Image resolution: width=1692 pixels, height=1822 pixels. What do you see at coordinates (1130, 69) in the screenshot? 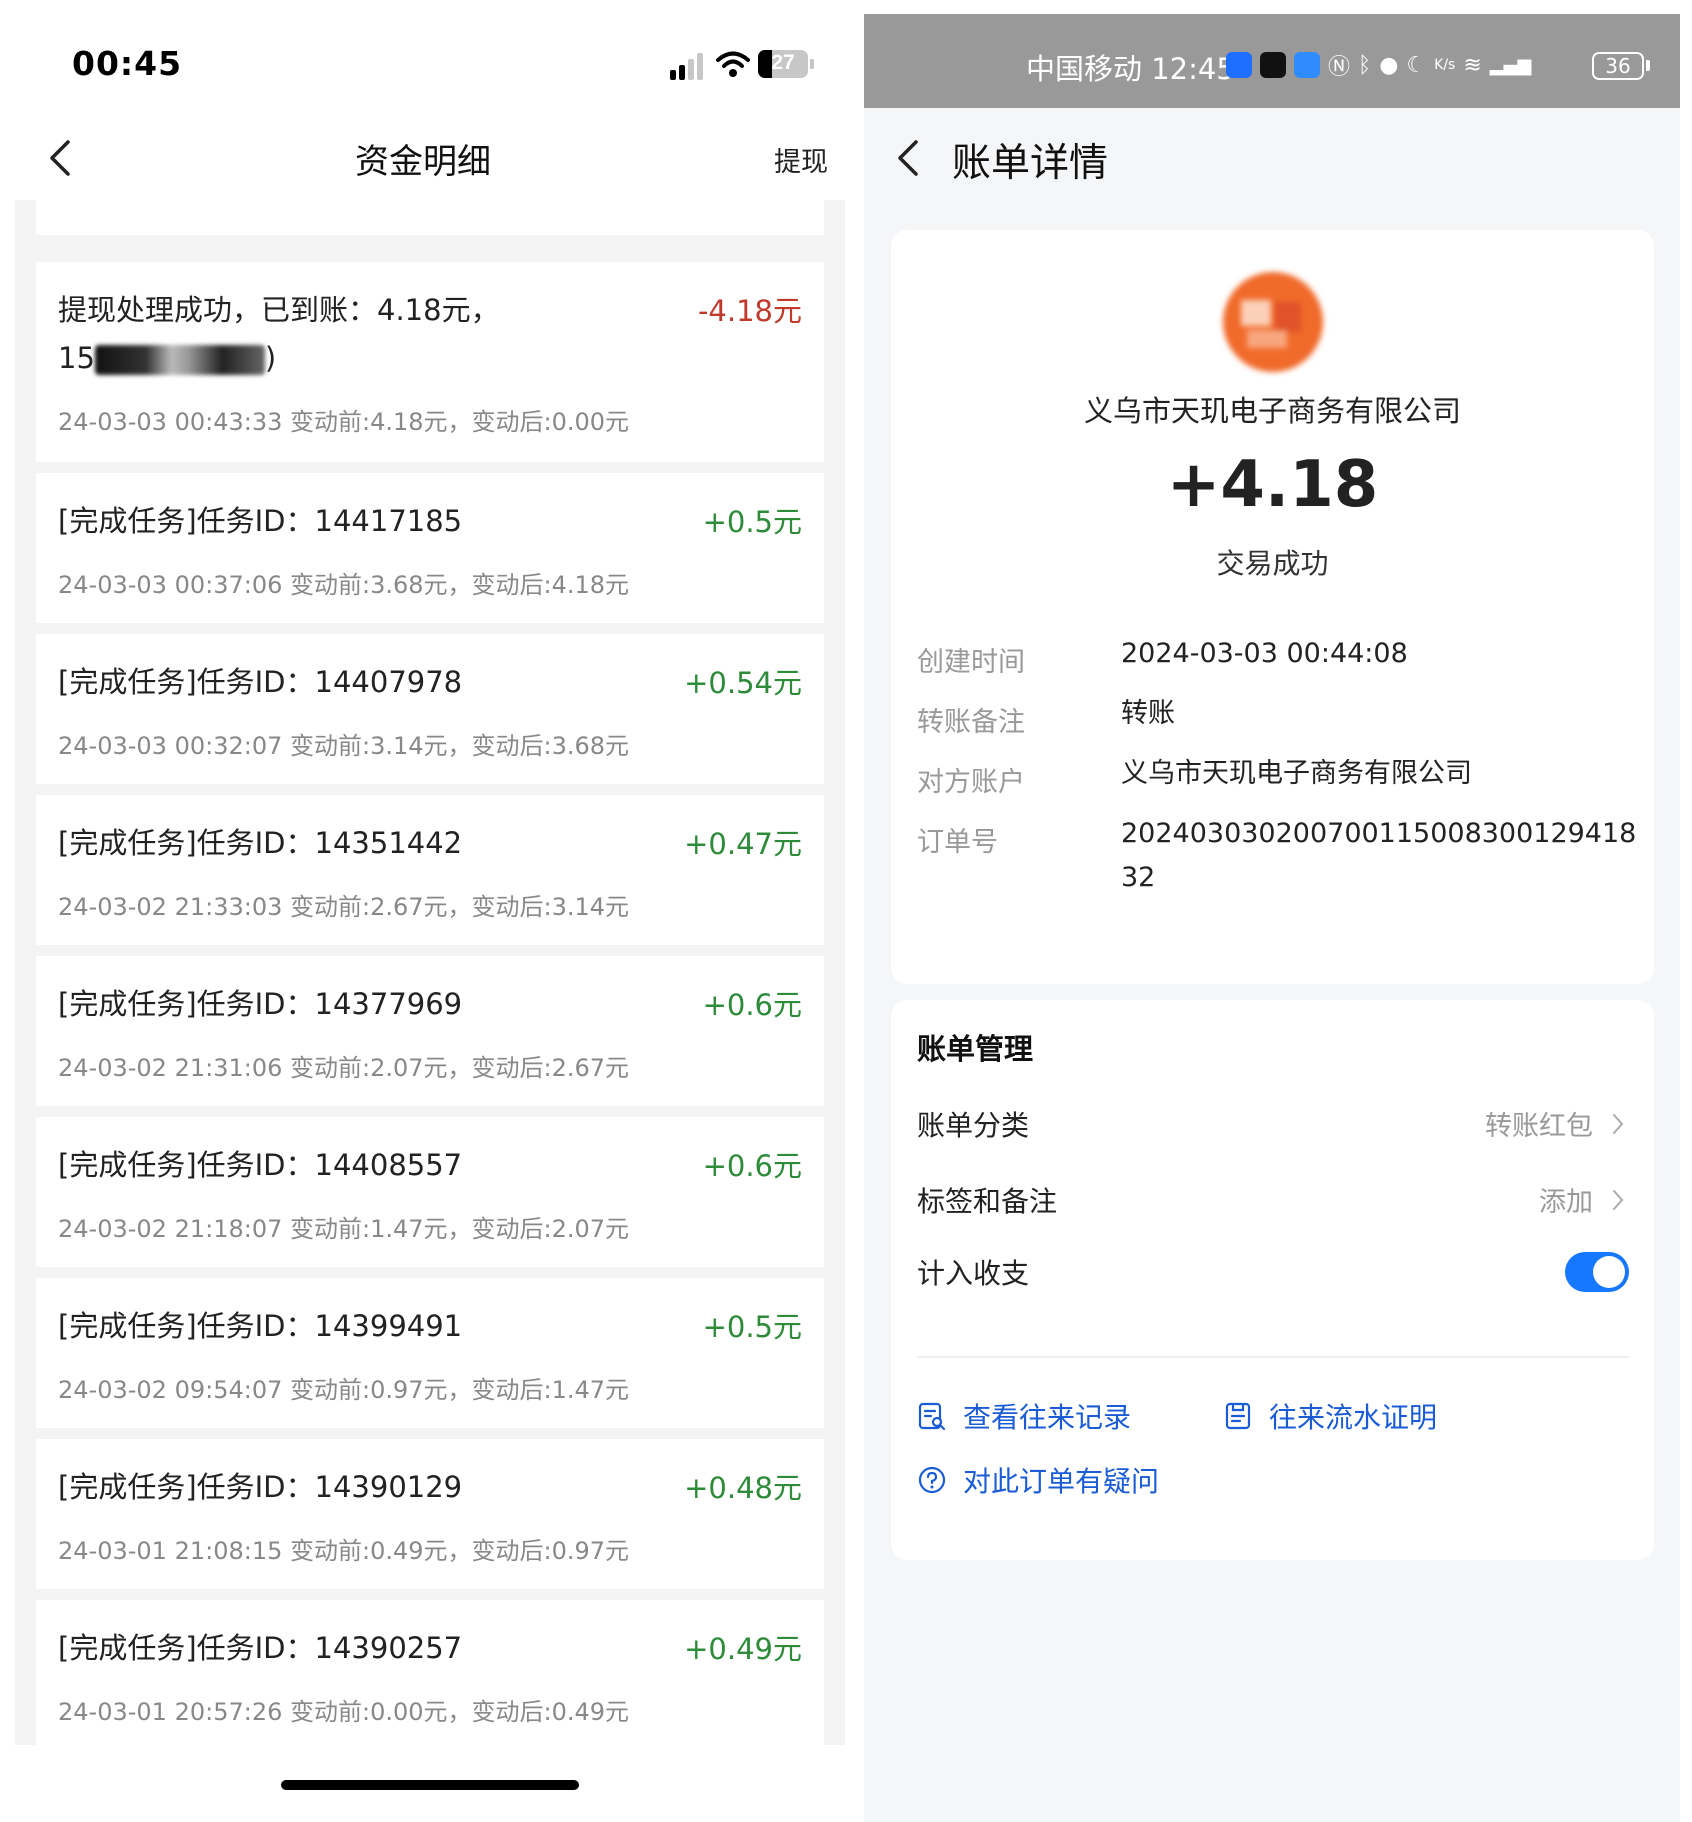
I see `carrier-time: 中国移动 12:45` at bounding box center [1130, 69].